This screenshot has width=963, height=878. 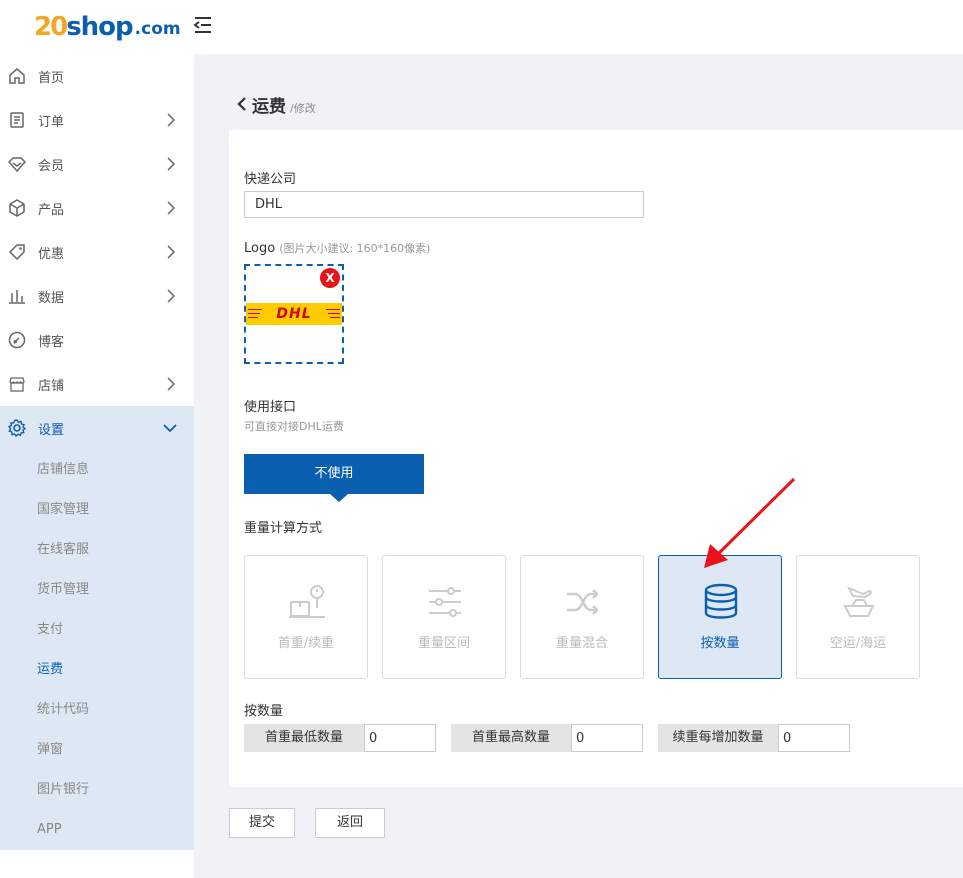 I want to click on sidebar-sub-countries: 国家管理, so click(x=97, y=510).